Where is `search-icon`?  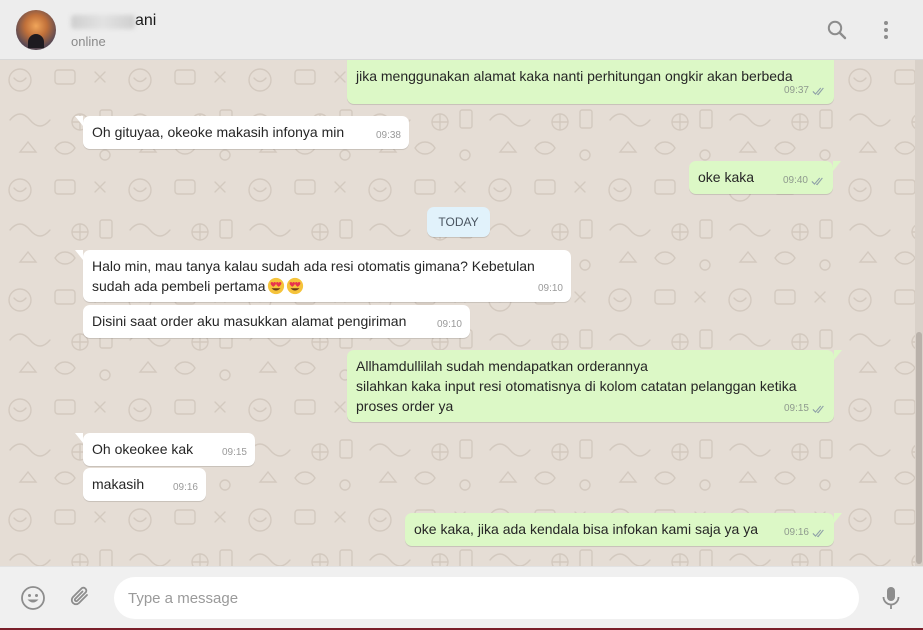 search-icon is located at coordinates (837, 30).